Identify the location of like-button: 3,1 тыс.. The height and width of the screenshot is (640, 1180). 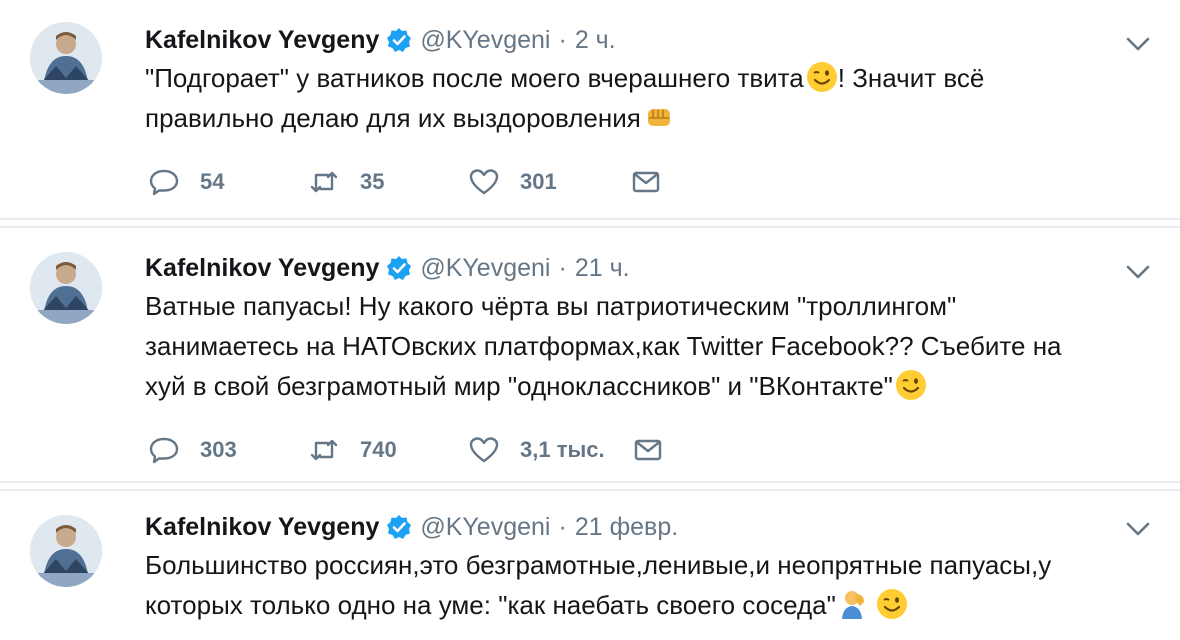
(536, 450).